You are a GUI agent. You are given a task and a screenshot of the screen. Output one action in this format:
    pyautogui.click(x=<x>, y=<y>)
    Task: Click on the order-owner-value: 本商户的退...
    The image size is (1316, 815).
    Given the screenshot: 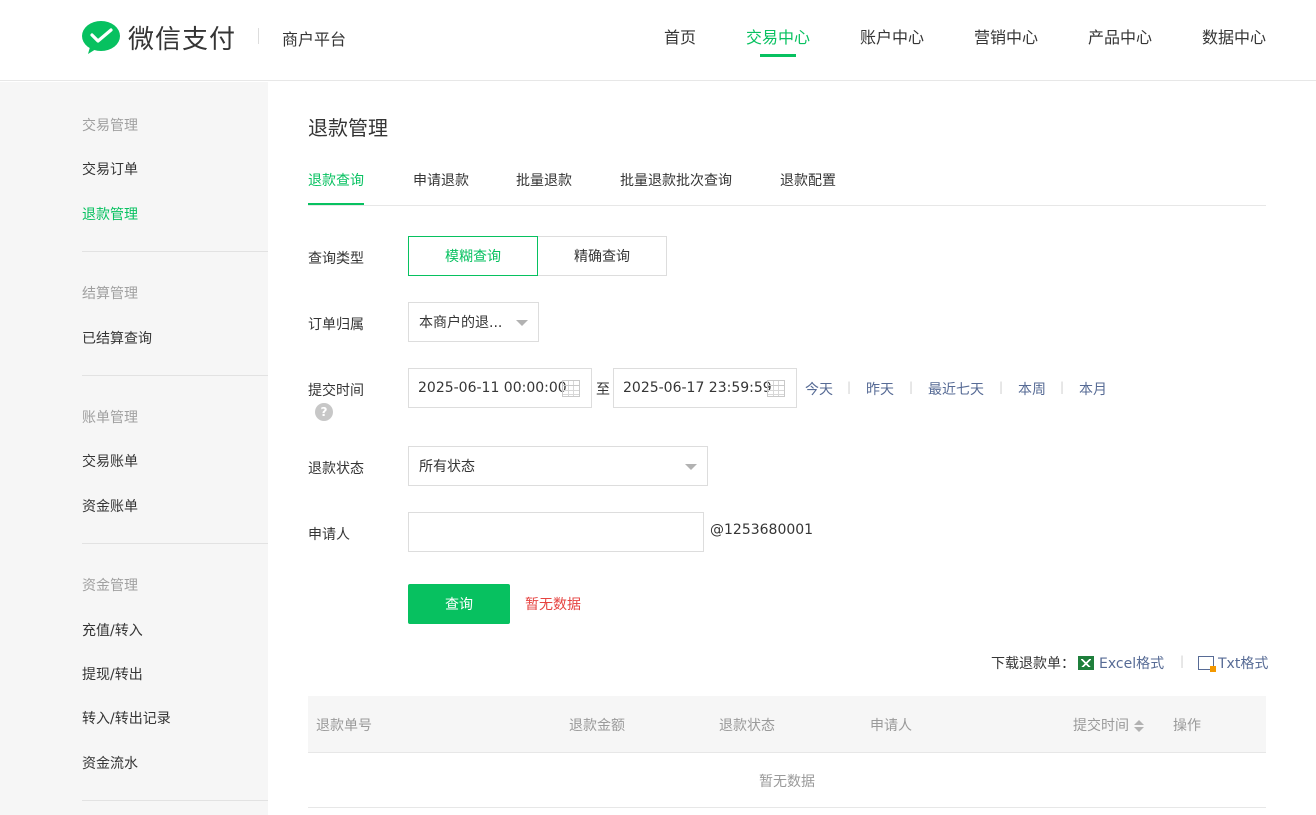 What is the action you would take?
    pyautogui.click(x=461, y=323)
    